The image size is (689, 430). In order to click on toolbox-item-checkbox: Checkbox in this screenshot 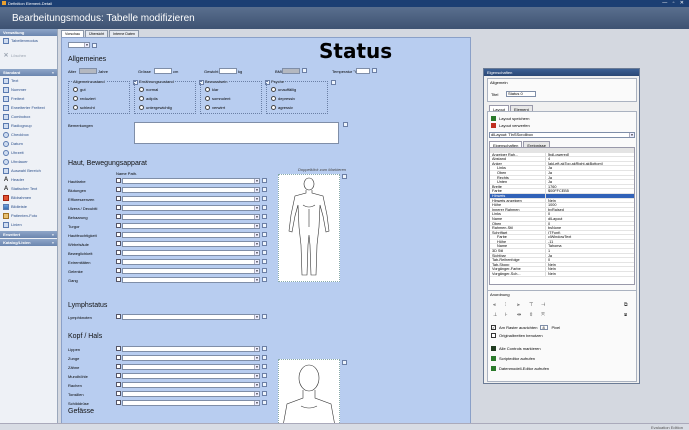, I will do `click(28, 134)`.